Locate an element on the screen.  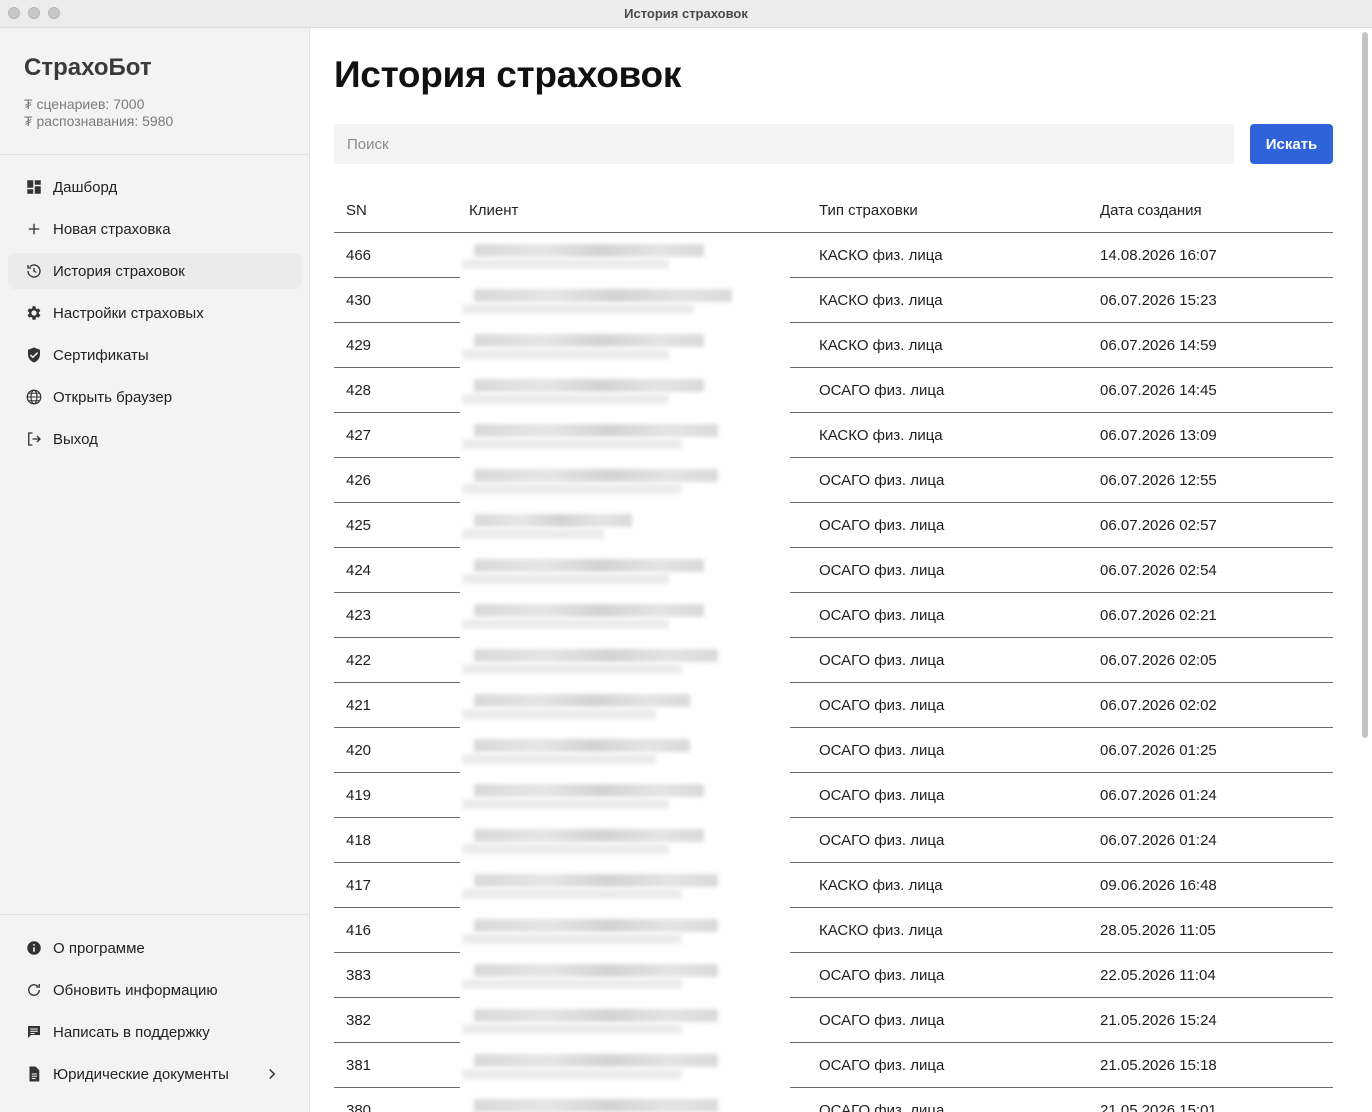
table-row: 418 ОСАГО физ. лица 06.07.2026 01:24 is located at coordinates (833, 840).